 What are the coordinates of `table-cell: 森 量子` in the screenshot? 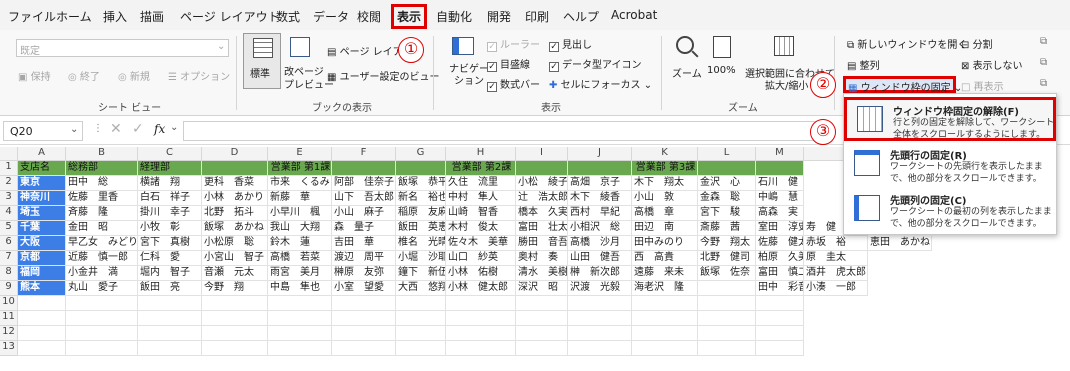 It's located at (364, 228).